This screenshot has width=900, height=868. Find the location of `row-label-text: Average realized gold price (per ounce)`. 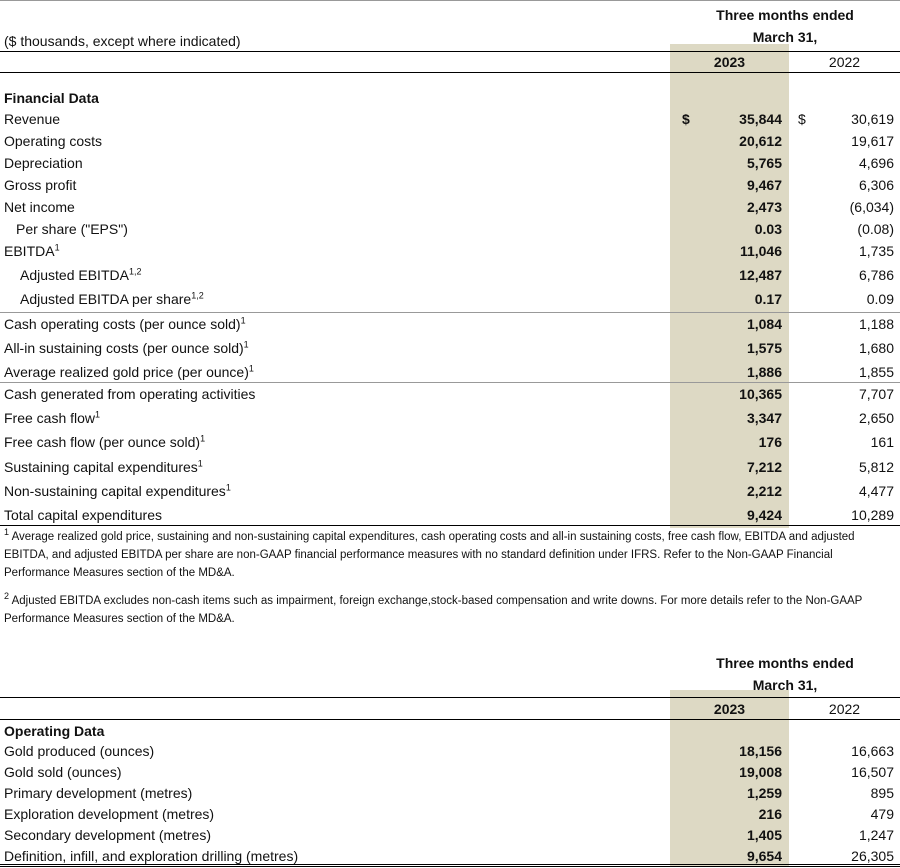

row-label-text: Average realized gold price (per ounce) is located at coordinates (126, 372).